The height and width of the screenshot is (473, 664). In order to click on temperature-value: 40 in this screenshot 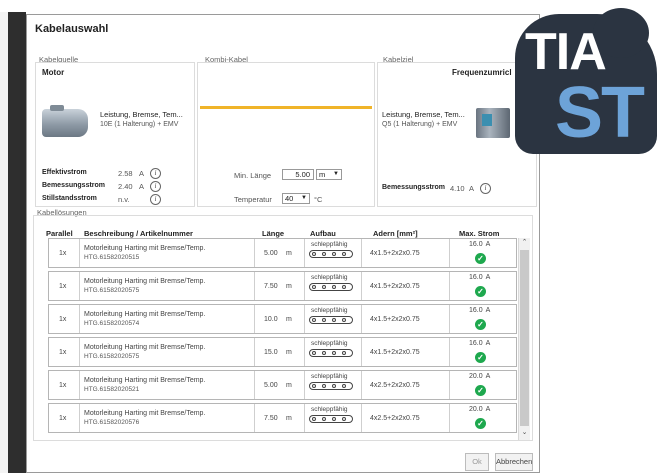, I will do `click(289, 198)`.